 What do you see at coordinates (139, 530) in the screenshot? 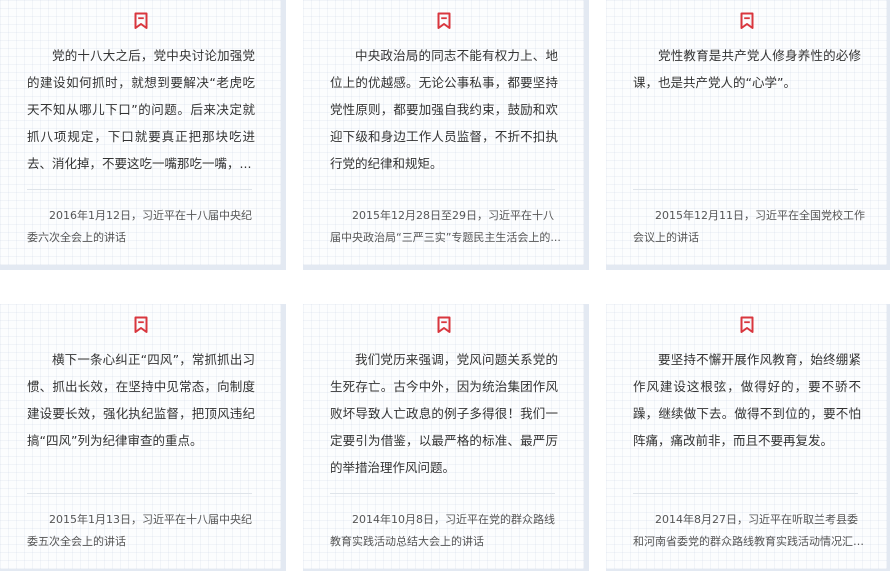
I see `quote-source: 2015年1月13日，习近平在十八届中央纪委五次全会上的讲话` at bounding box center [139, 530].